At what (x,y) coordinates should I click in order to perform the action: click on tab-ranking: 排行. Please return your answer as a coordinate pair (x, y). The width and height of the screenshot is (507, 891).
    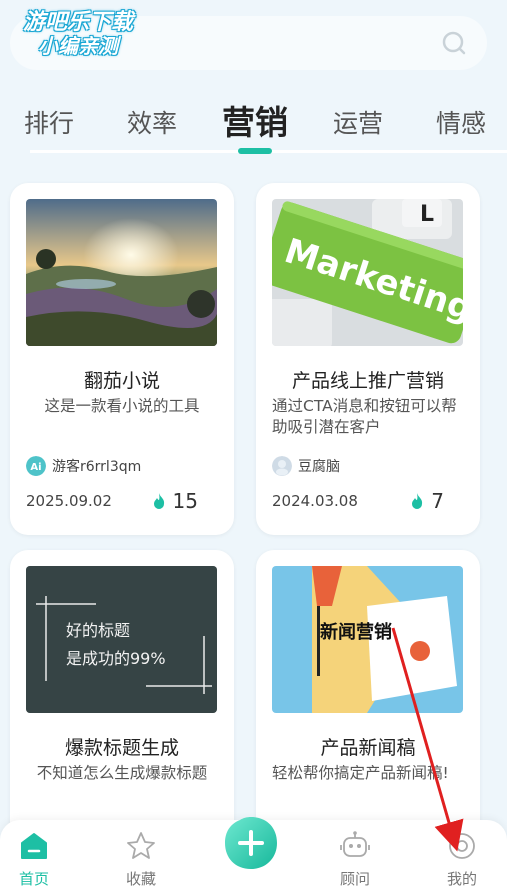
    Looking at the image, I should click on (49, 122).